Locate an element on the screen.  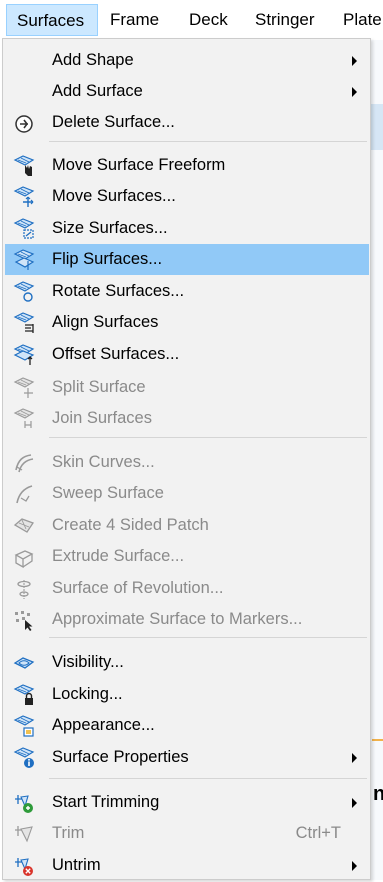
menu-surfaces: Surfaces is located at coordinates (52, 20).